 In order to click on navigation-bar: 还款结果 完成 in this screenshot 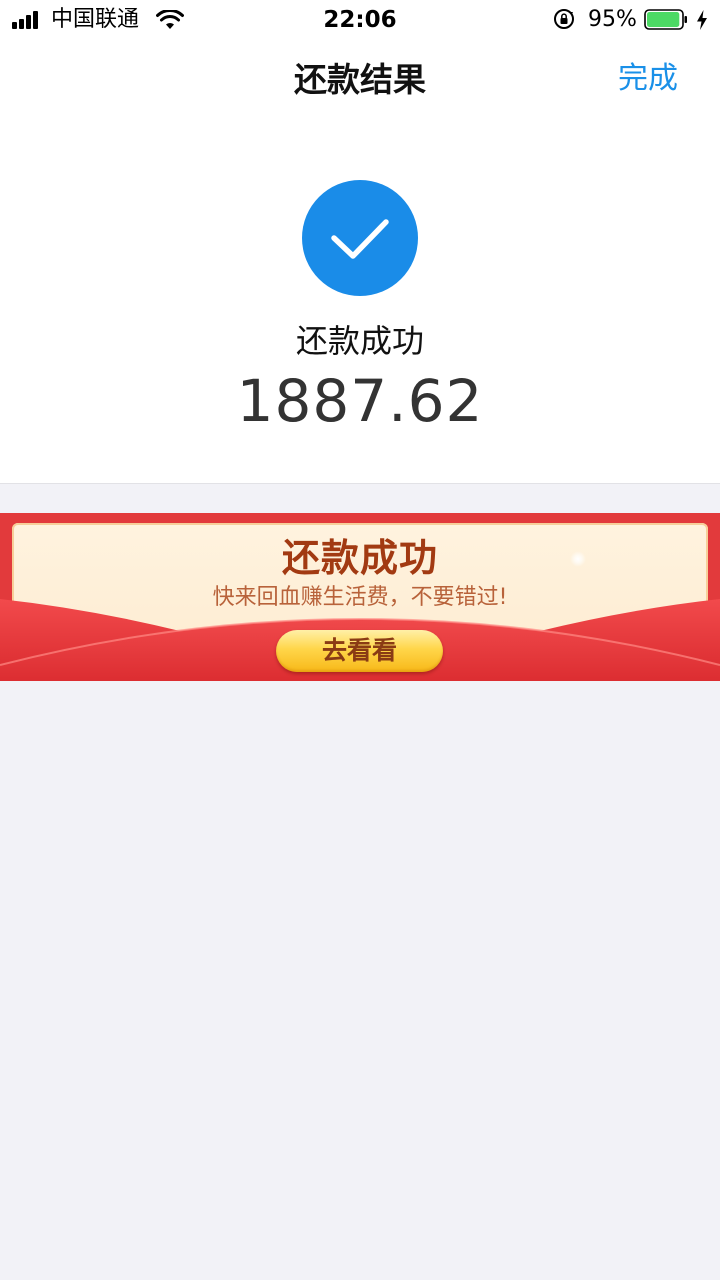, I will do `click(360, 80)`.